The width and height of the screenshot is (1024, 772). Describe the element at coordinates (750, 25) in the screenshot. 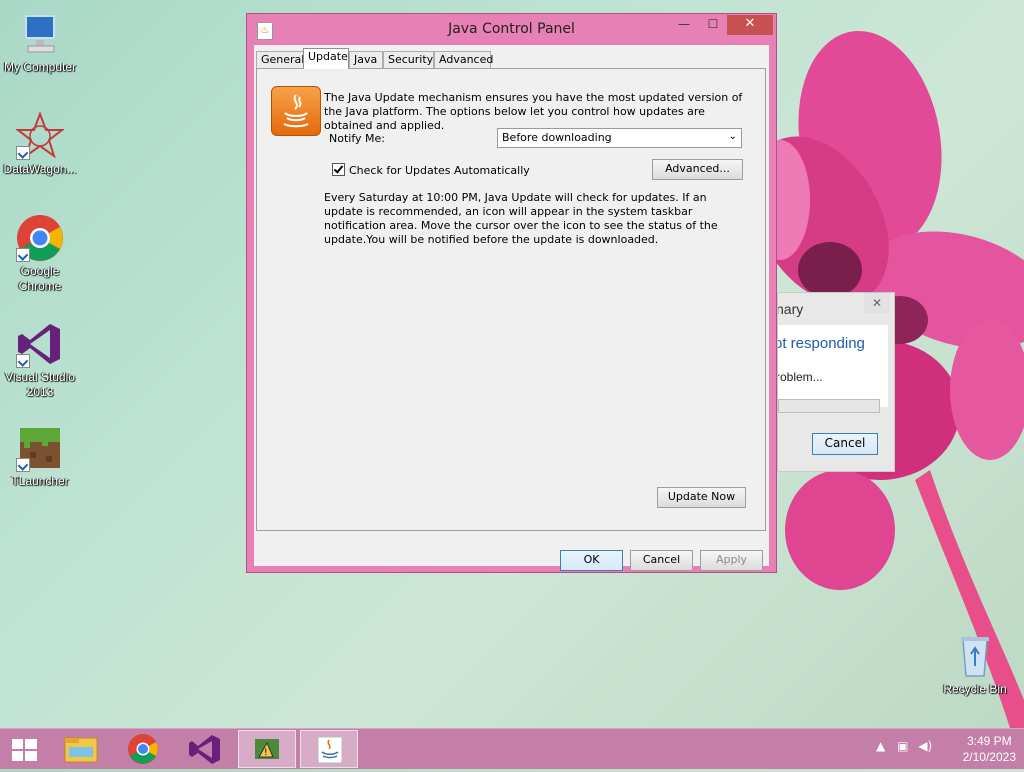

I see `close-button: ✕` at that location.